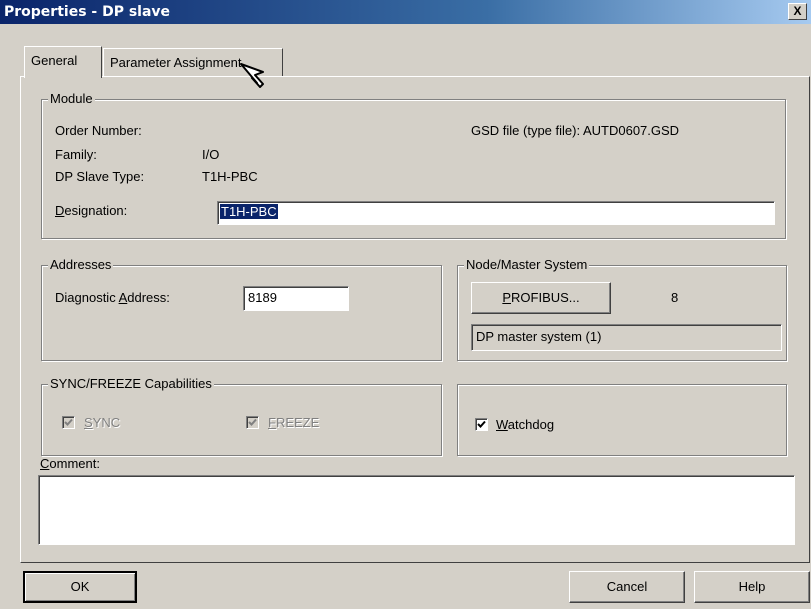 This screenshot has height=609, width=811. What do you see at coordinates (405, 12) in the screenshot?
I see `title-bar: Properties - DP slave X` at bounding box center [405, 12].